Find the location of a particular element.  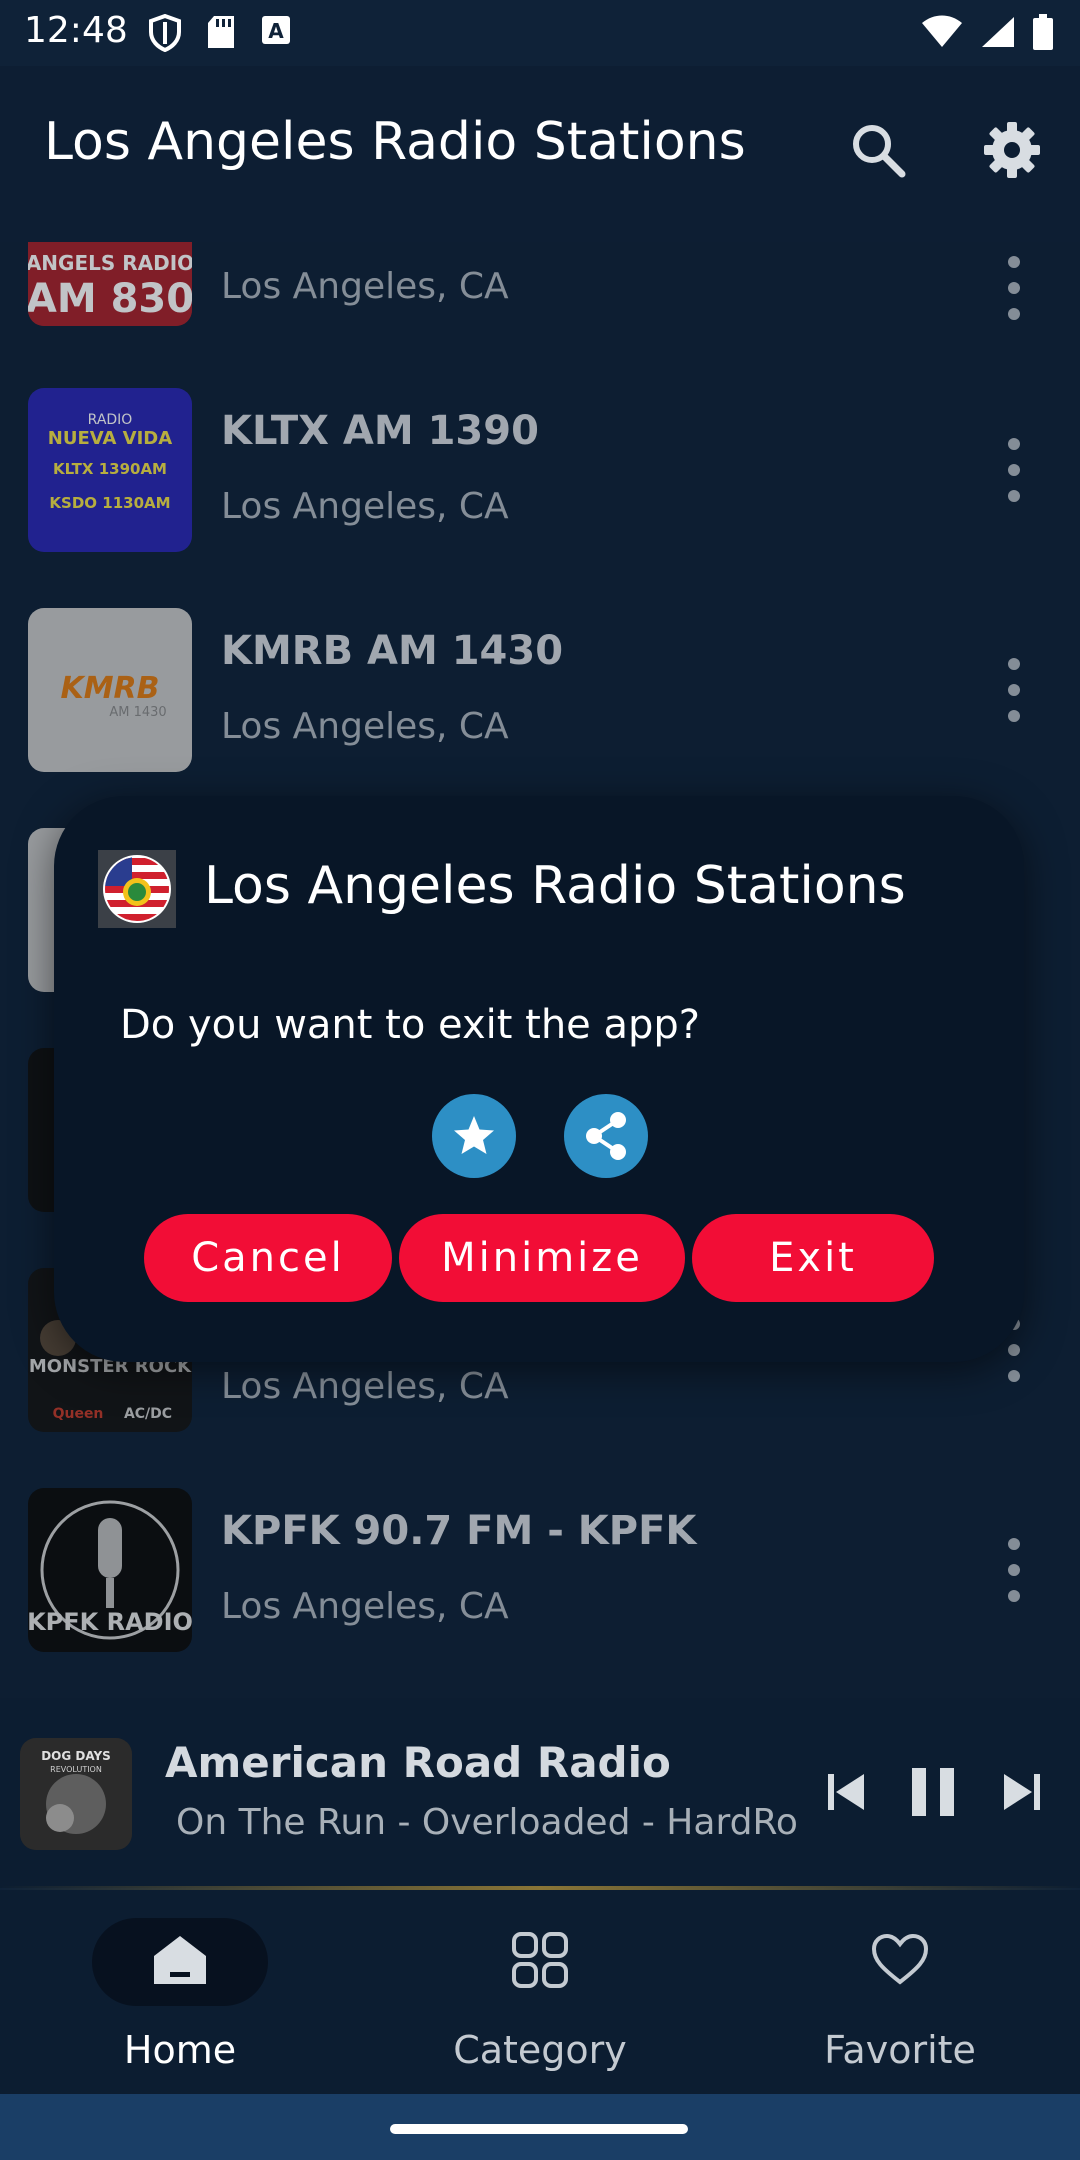

pause-icon is located at coordinates (933, 1792).